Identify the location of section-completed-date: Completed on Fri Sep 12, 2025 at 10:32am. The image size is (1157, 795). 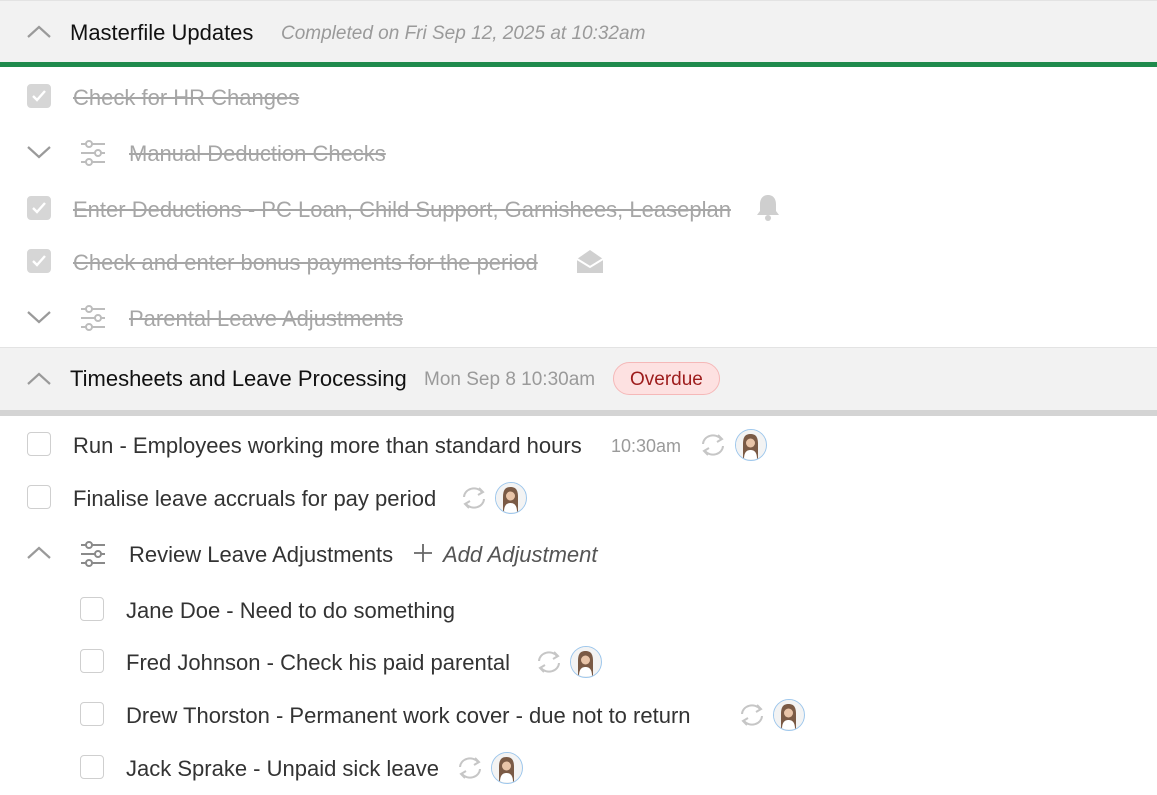
(463, 33).